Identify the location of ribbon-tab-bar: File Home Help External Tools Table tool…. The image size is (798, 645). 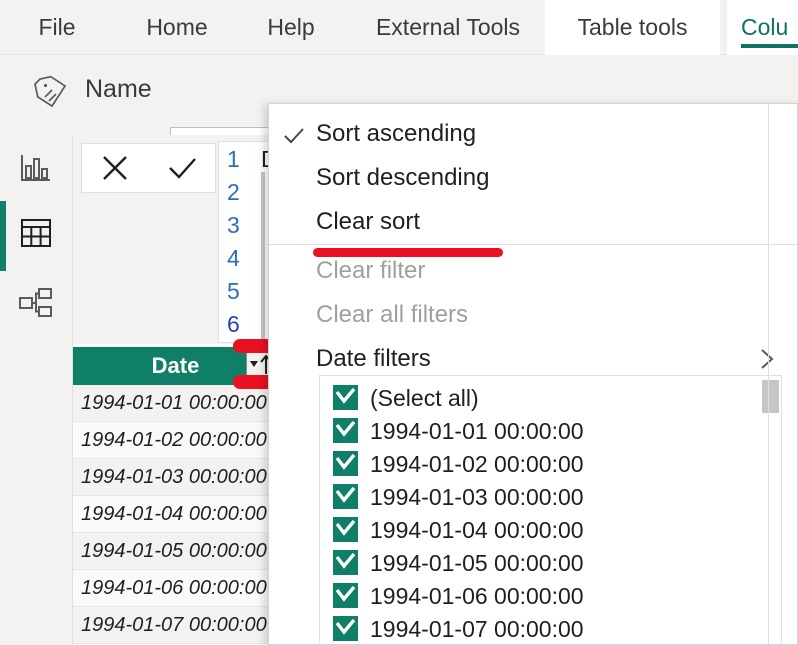
(399, 27).